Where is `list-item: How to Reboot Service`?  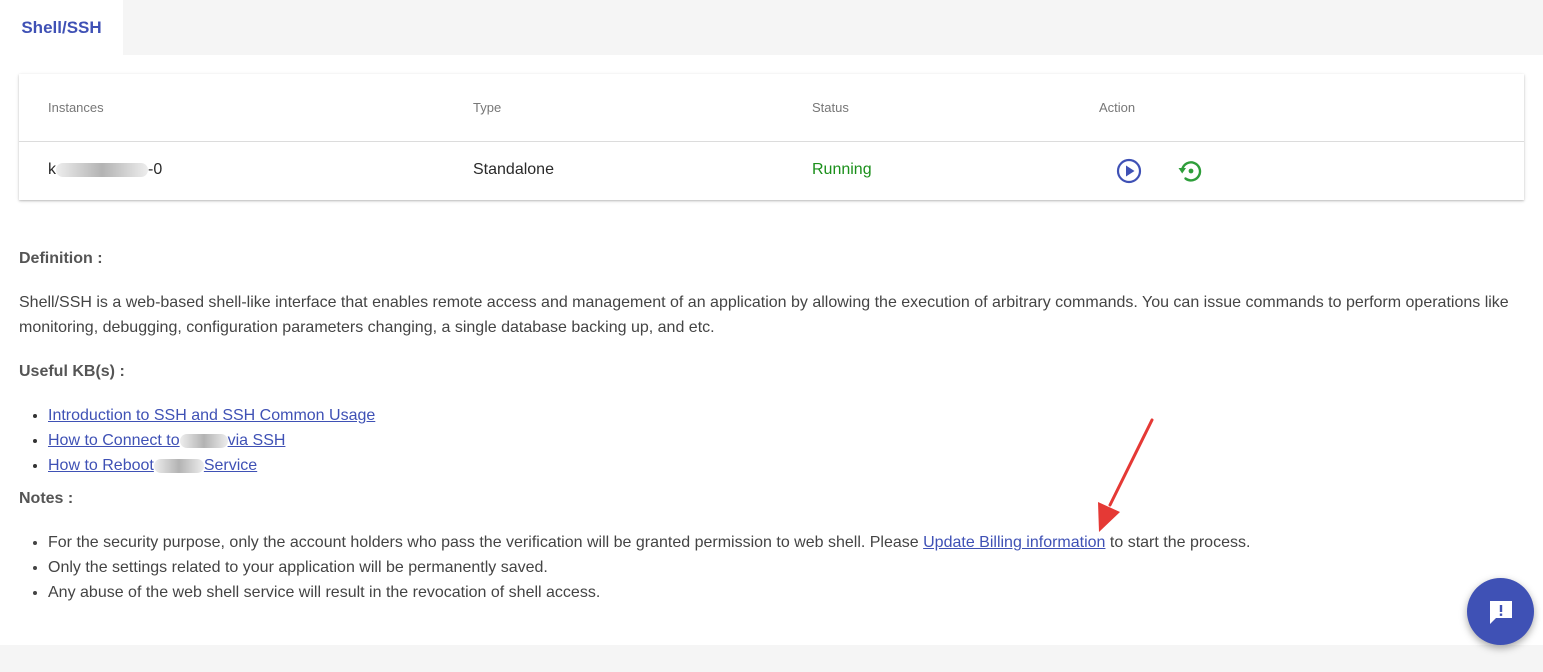 list-item: How to Reboot Service is located at coordinates (211, 465).